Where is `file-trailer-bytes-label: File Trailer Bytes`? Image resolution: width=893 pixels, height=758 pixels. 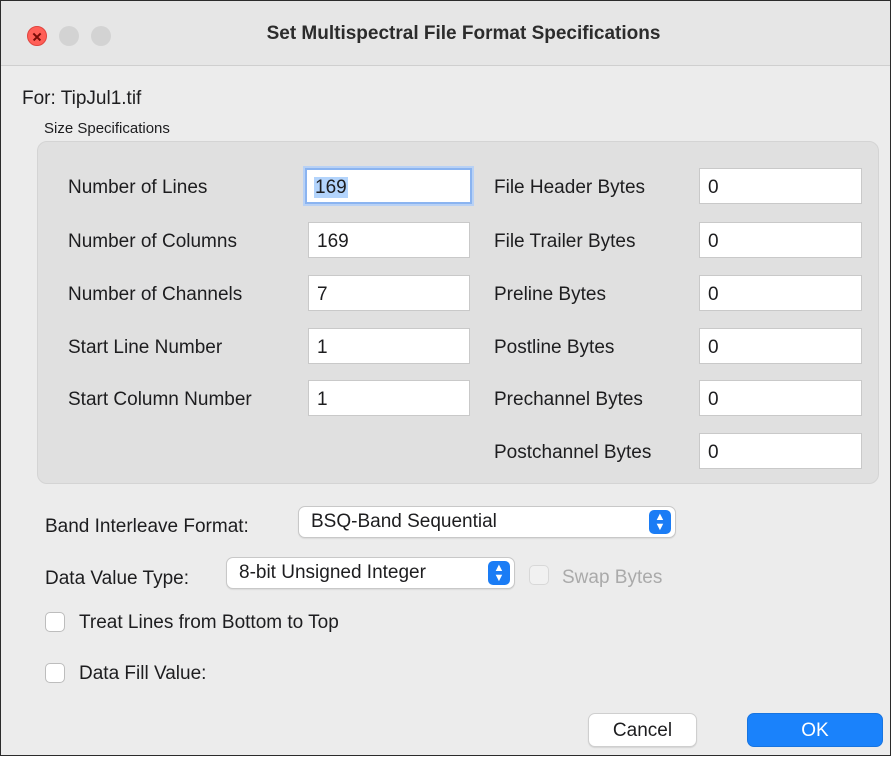
file-trailer-bytes-label: File Trailer Bytes is located at coordinates (565, 241).